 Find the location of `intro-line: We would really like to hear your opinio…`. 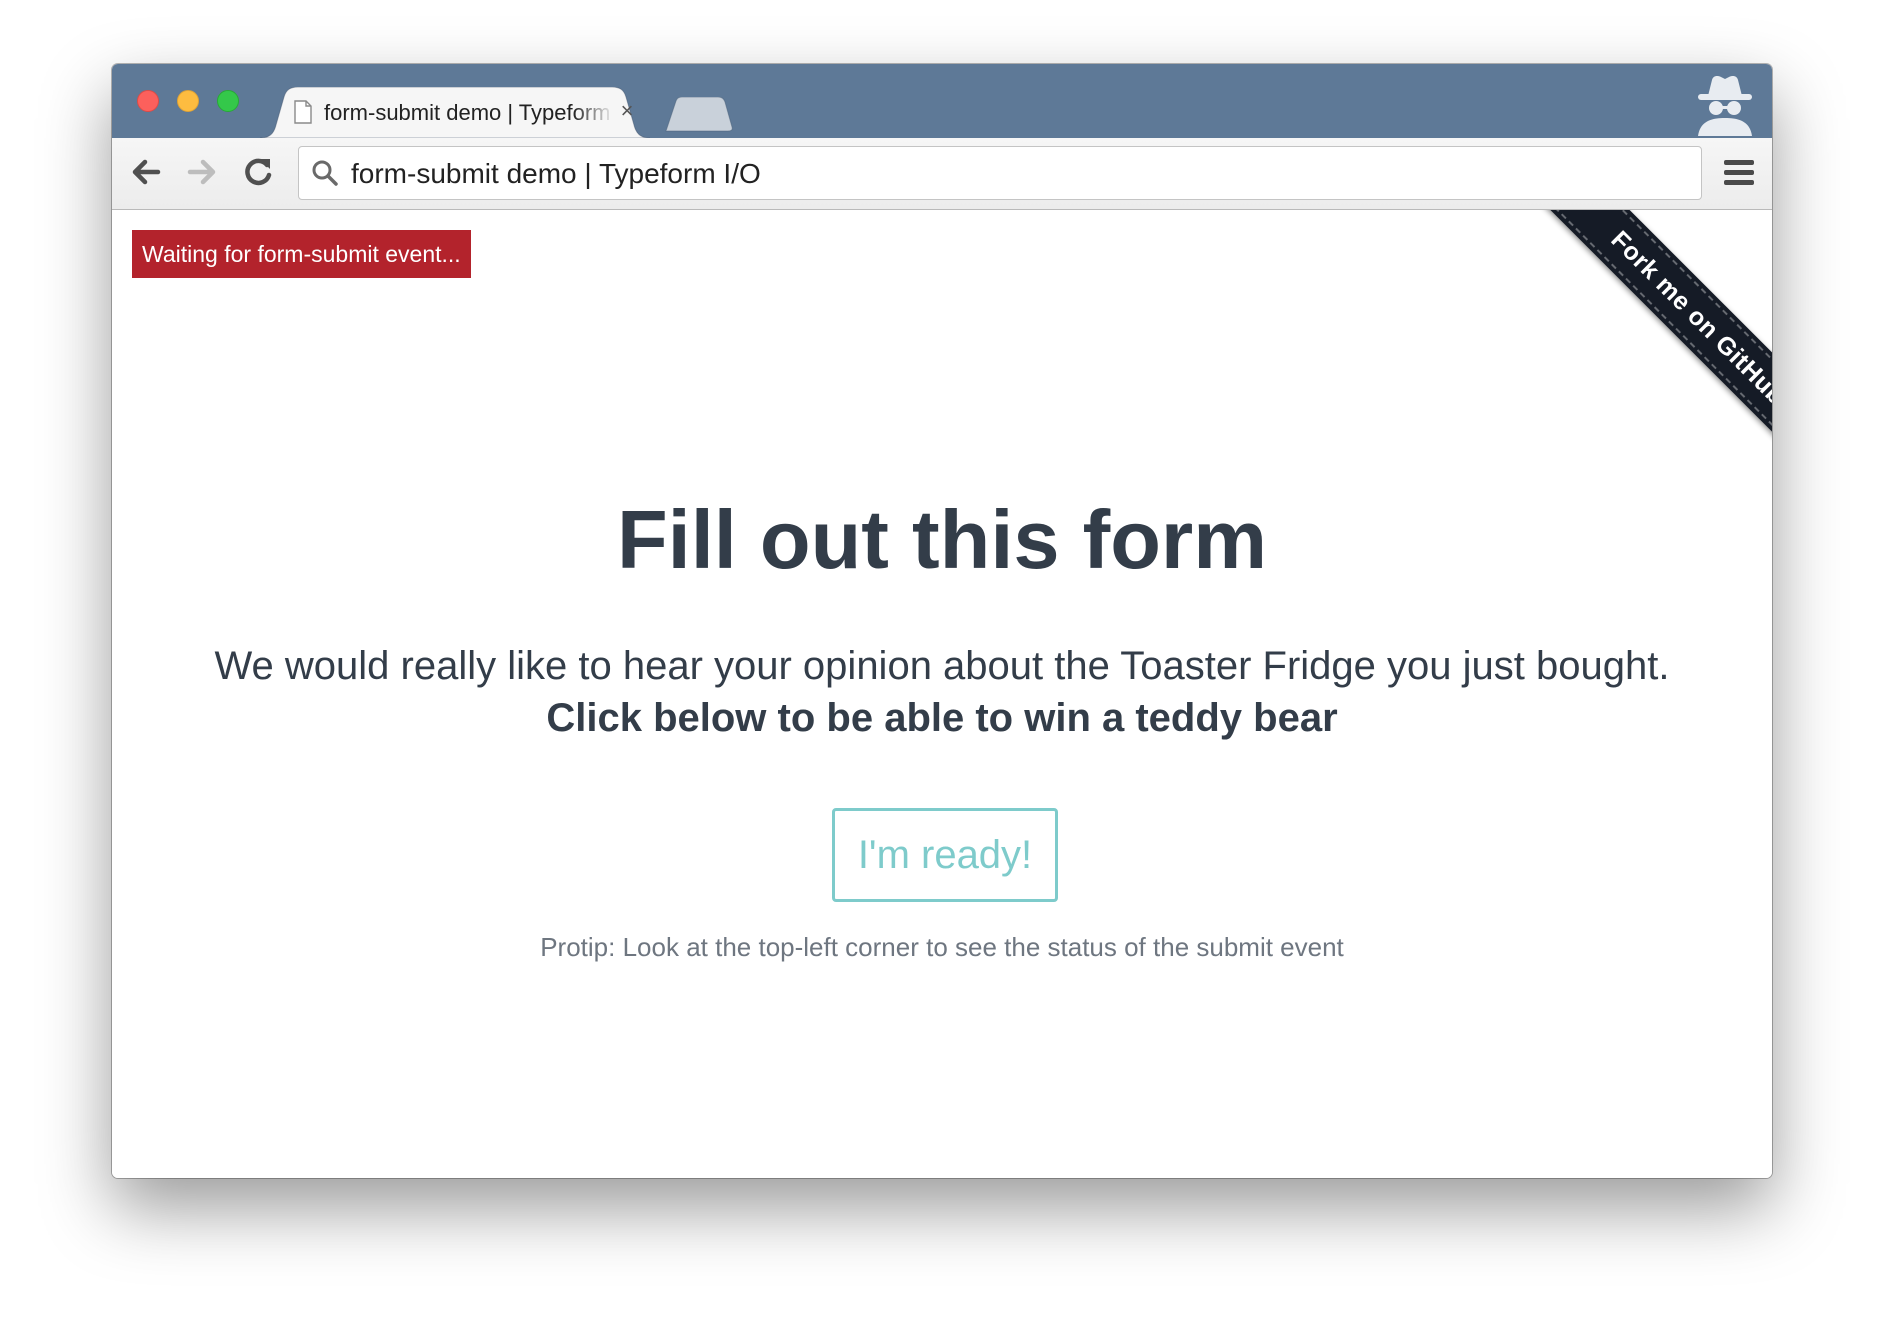

intro-line: We would really like to hear your opinio… is located at coordinates (942, 666).